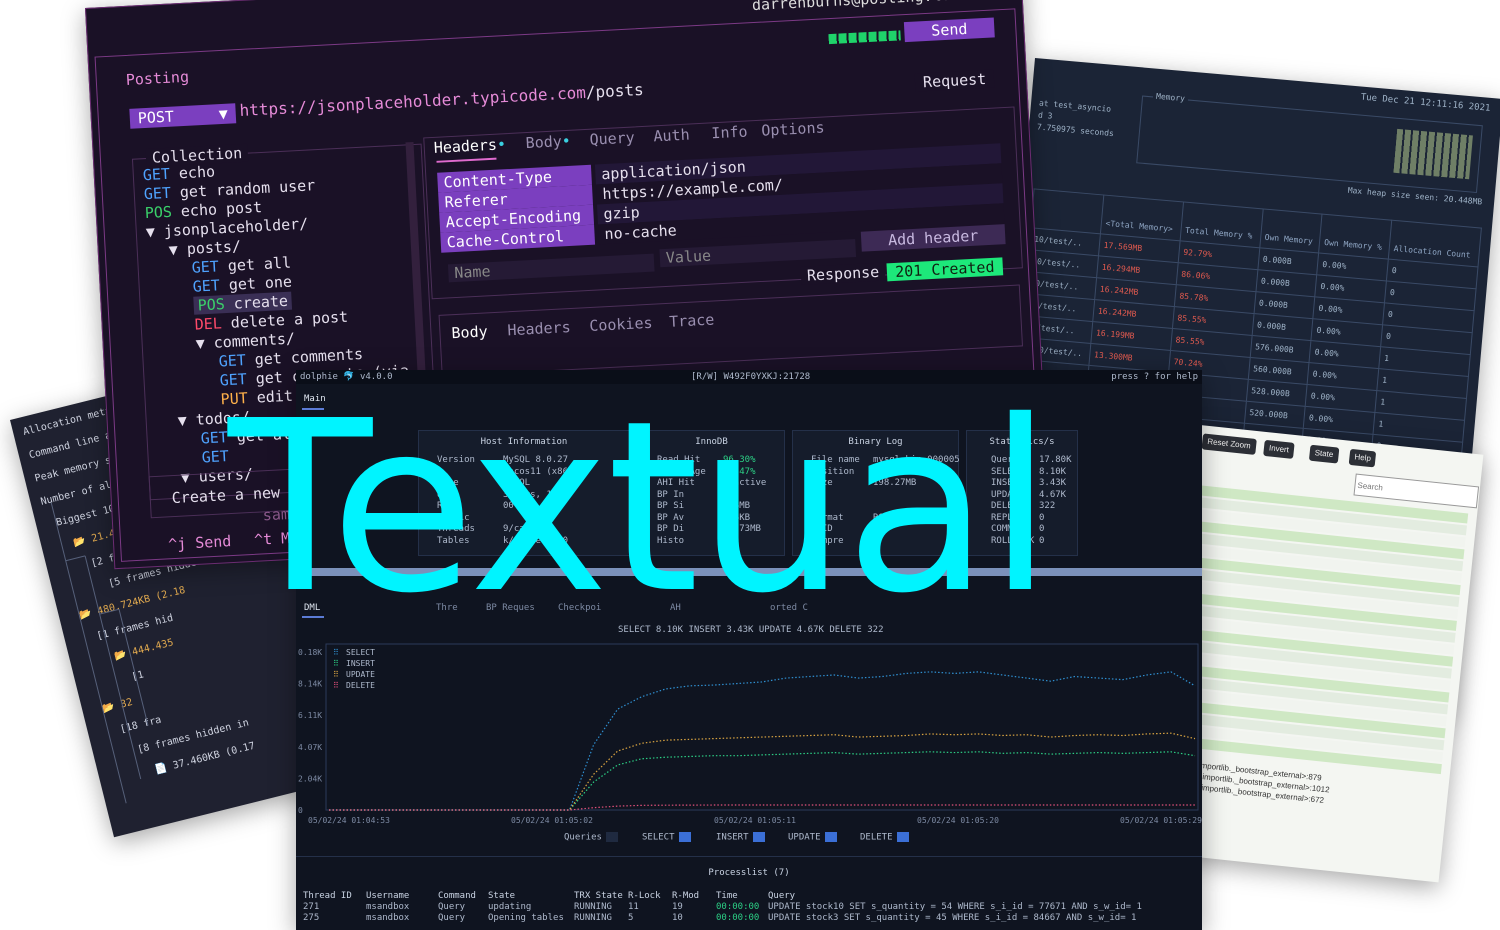 The image size is (1500, 930). Describe the element at coordinates (740, 837) in the screenshot. I see `toggle-insert: INSERT` at that location.